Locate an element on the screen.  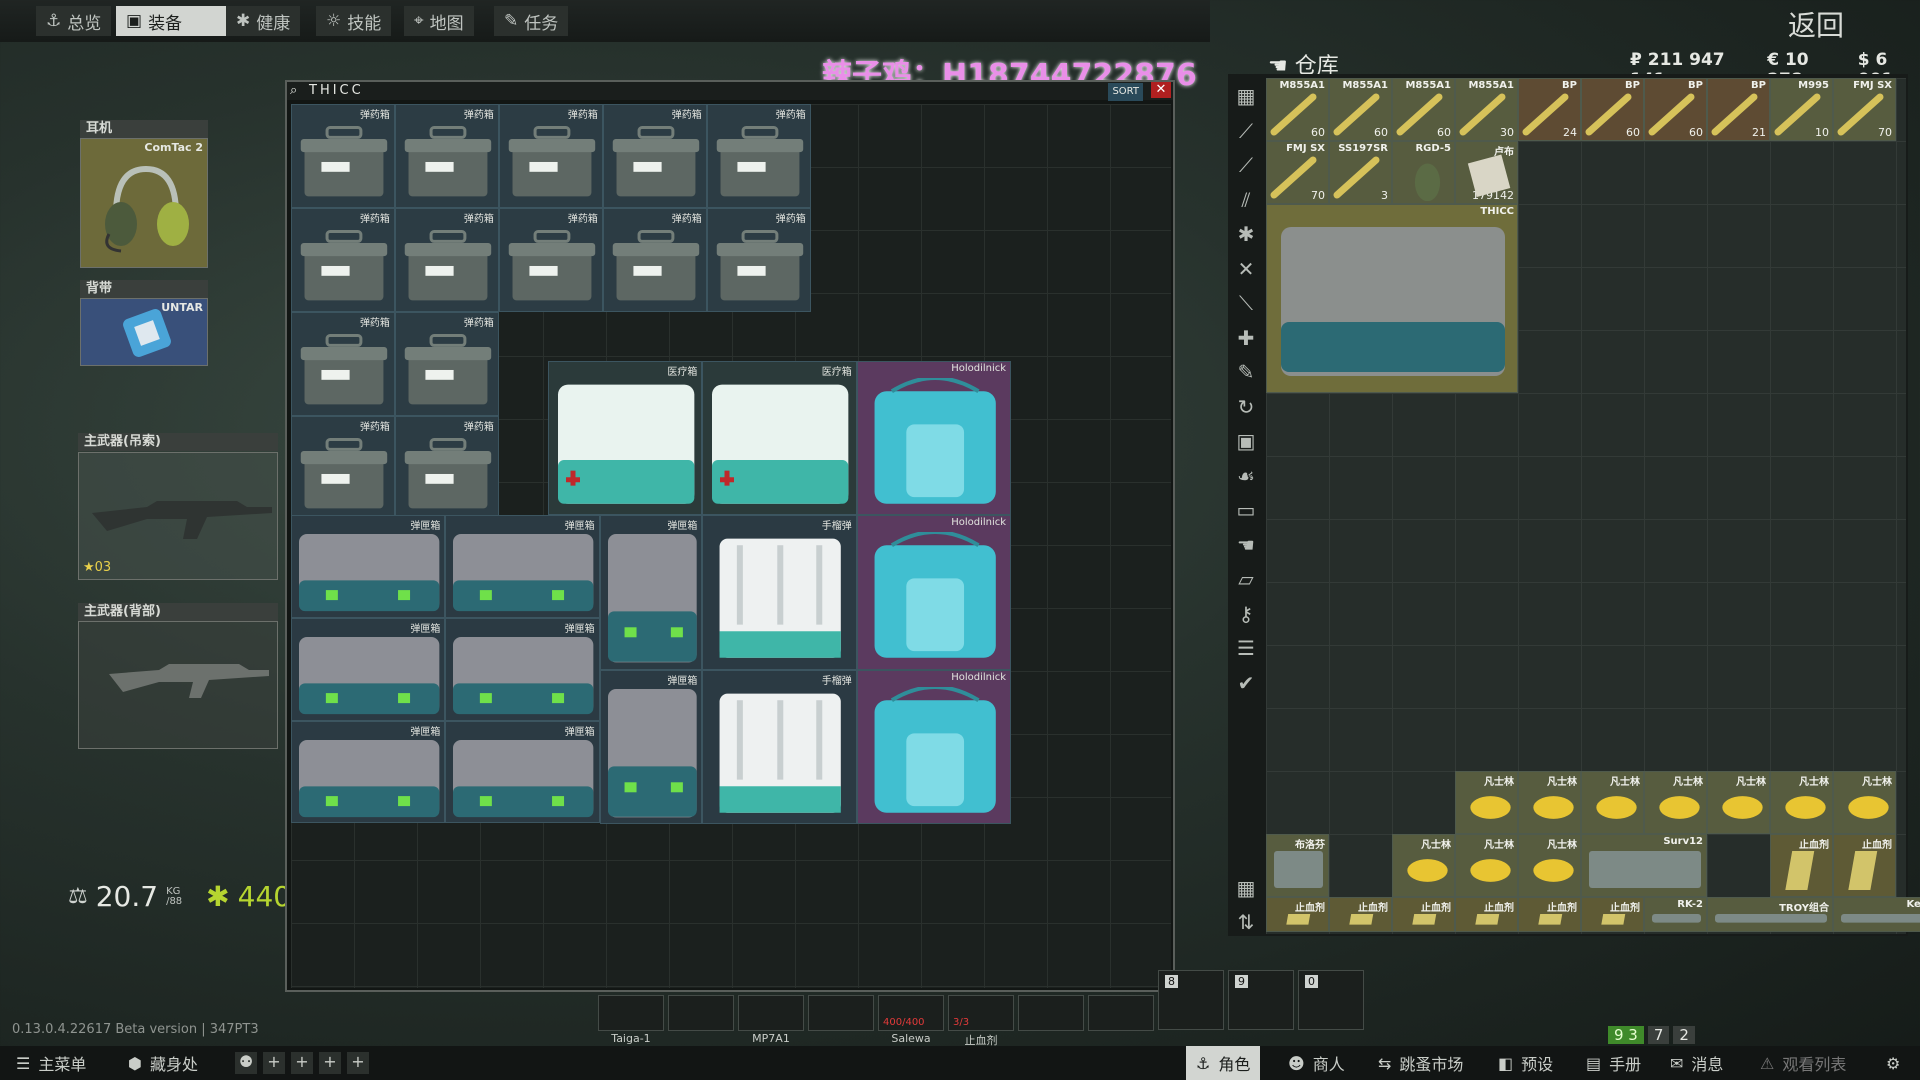
stash-item: BP 21 is located at coordinates (1738, 109).